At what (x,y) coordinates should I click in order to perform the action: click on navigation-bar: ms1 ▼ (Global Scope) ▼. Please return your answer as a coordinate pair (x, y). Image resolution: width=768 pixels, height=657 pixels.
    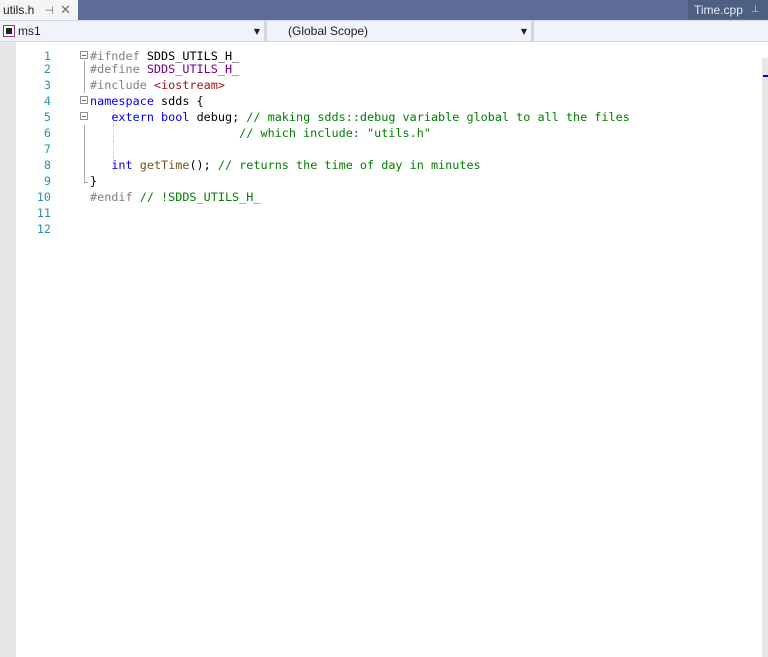
    Looking at the image, I should click on (384, 31).